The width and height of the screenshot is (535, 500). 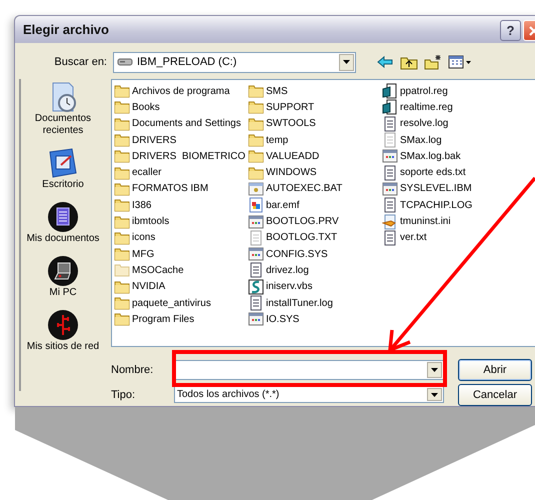 I want to click on file-item: paquete_antivirus, so click(x=181, y=303).